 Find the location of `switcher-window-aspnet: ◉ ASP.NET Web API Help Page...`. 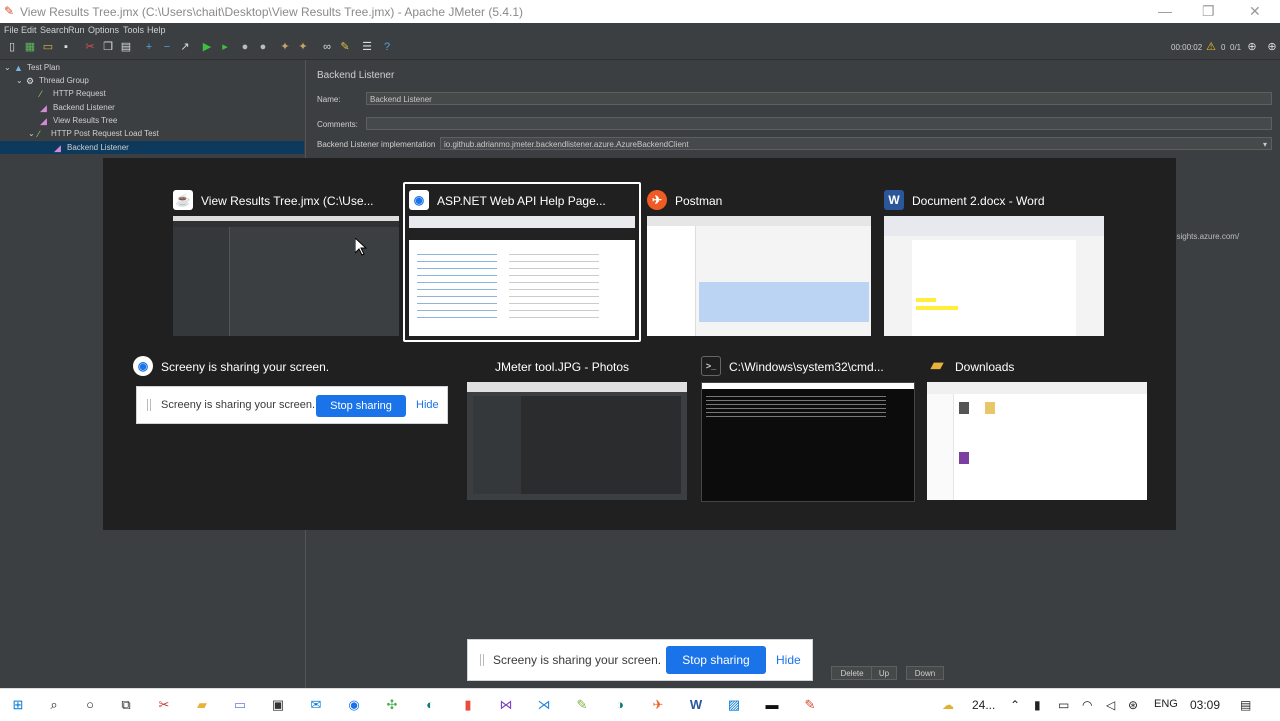

switcher-window-aspnet: ◉ ASP.NET Web API Help Page... is located at coordinates (522, 260).